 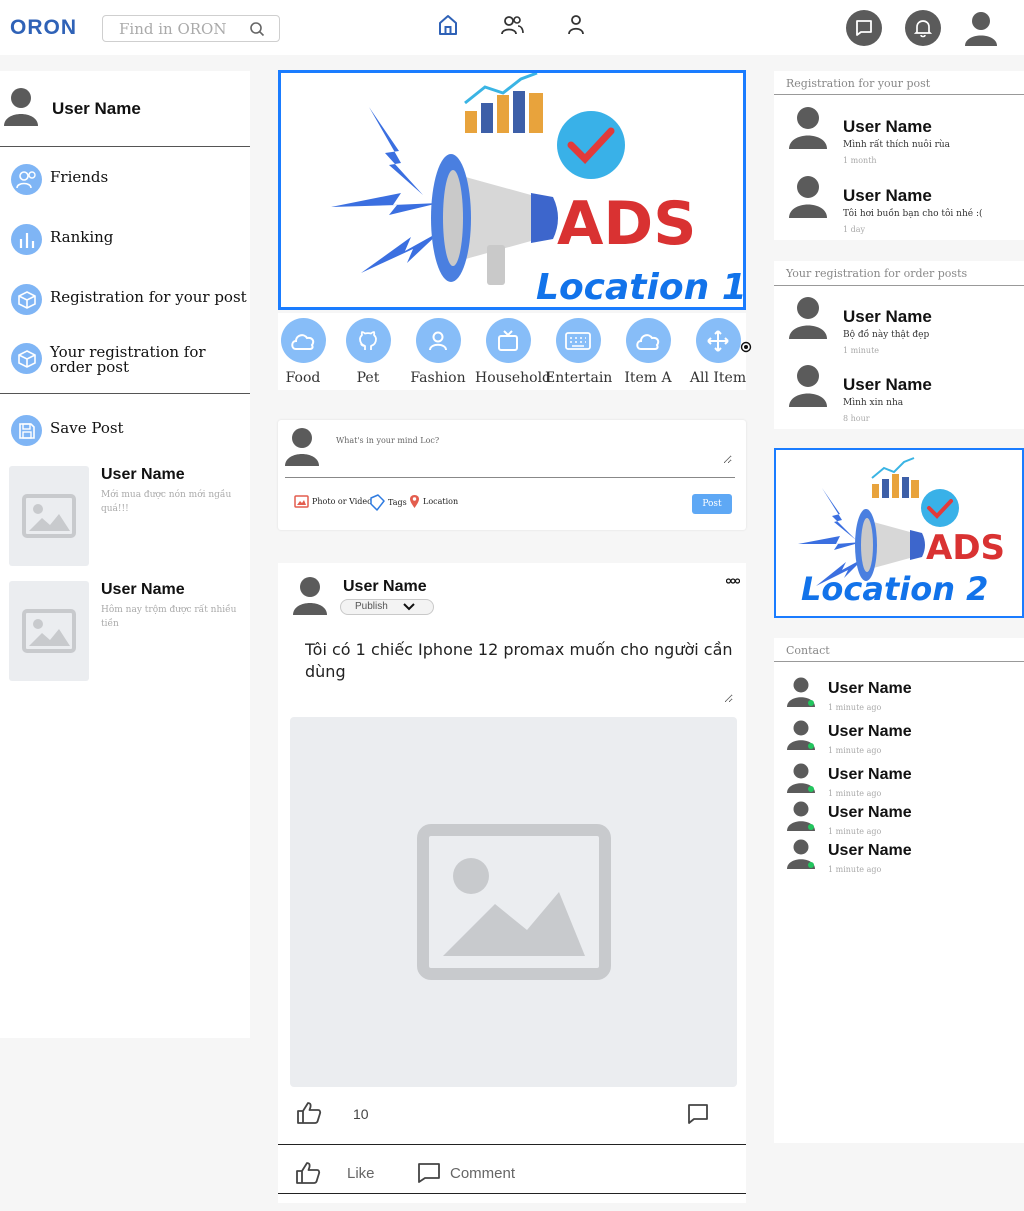 I want to click on order-registration-item: User Name Mình xin nha 8 hour, so click(x=899, y=401).